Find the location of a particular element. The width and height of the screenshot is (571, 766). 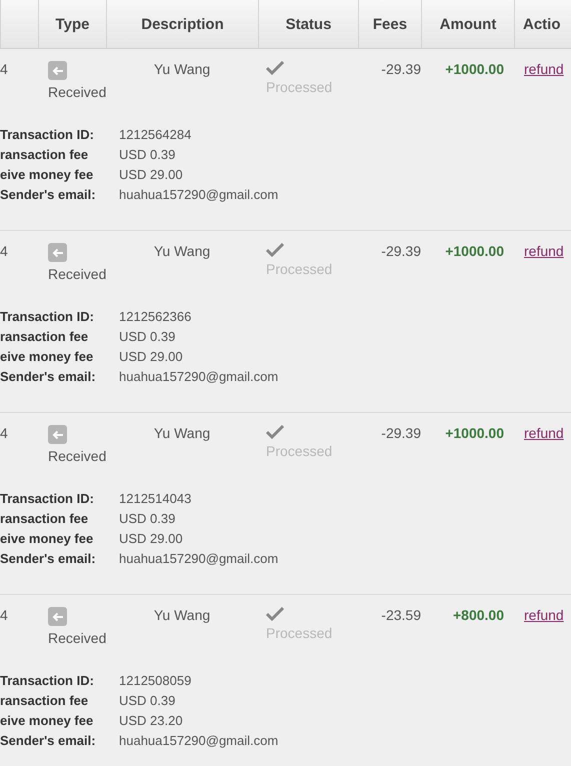

column-header: Actio is located at coordinates (541, 24).